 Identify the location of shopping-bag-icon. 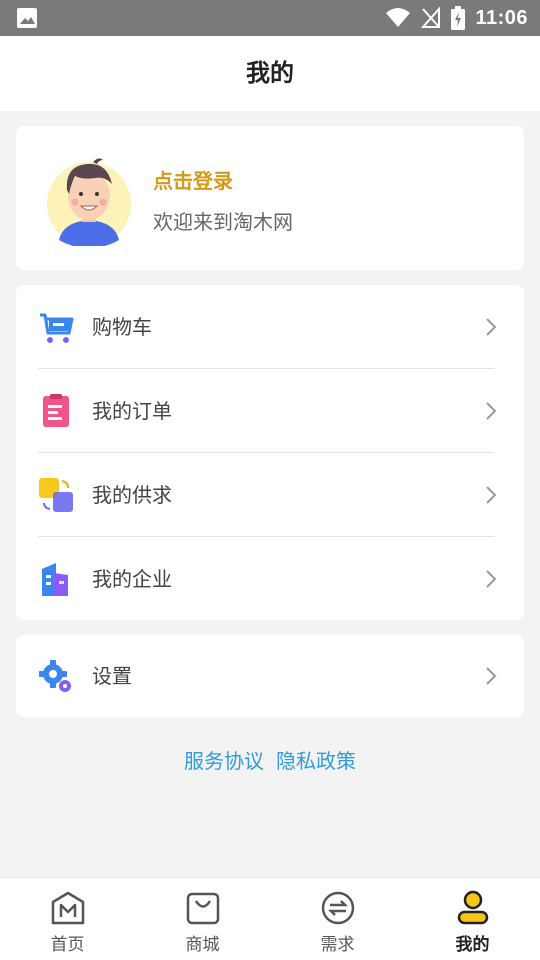
(202, 908).